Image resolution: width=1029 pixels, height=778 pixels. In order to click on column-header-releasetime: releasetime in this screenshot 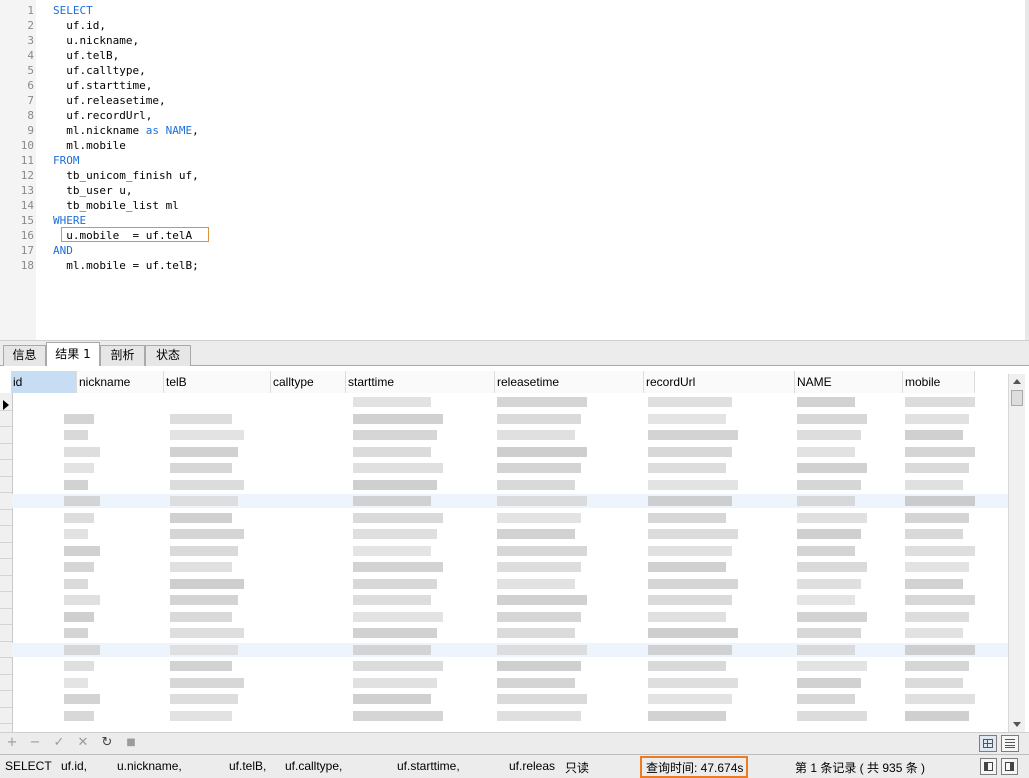, I will do `click(569, 382)`.